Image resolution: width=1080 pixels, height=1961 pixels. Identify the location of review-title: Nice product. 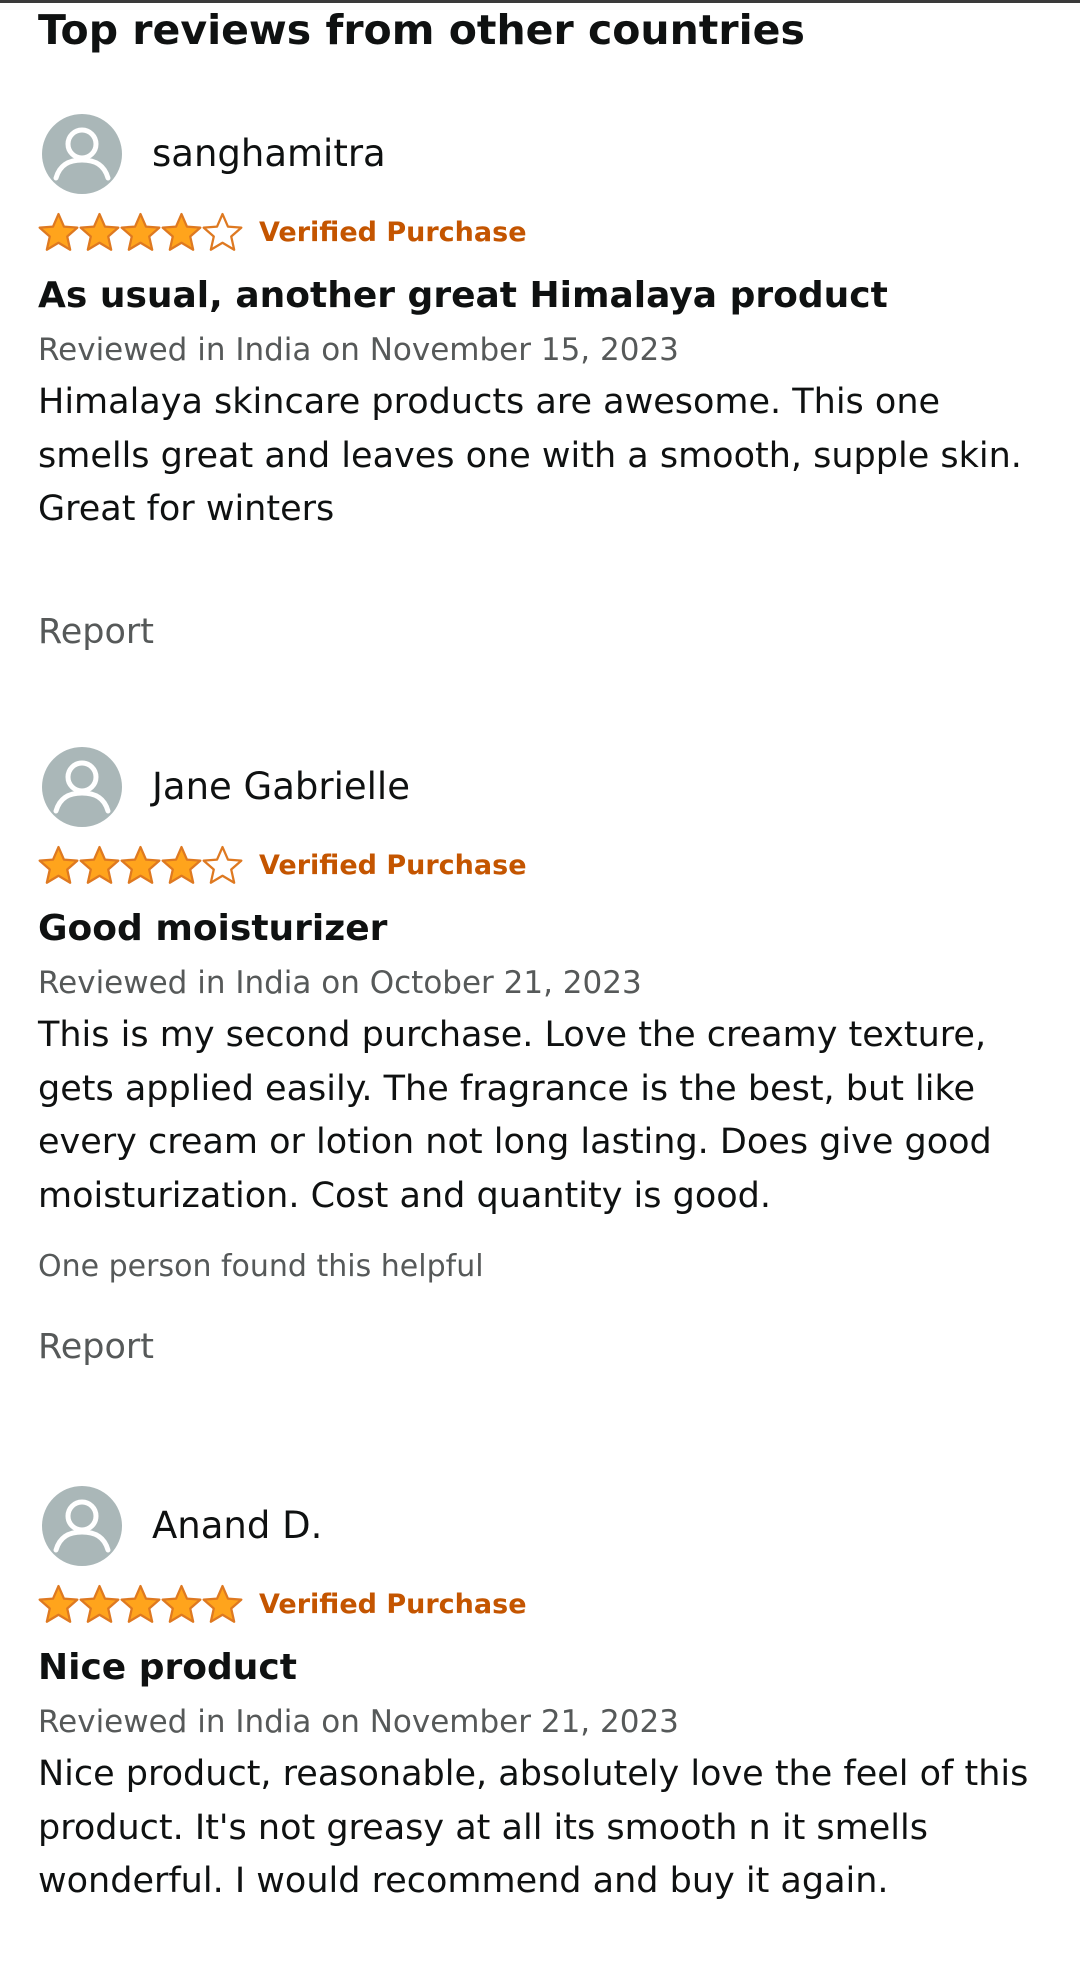
(543, 1668).